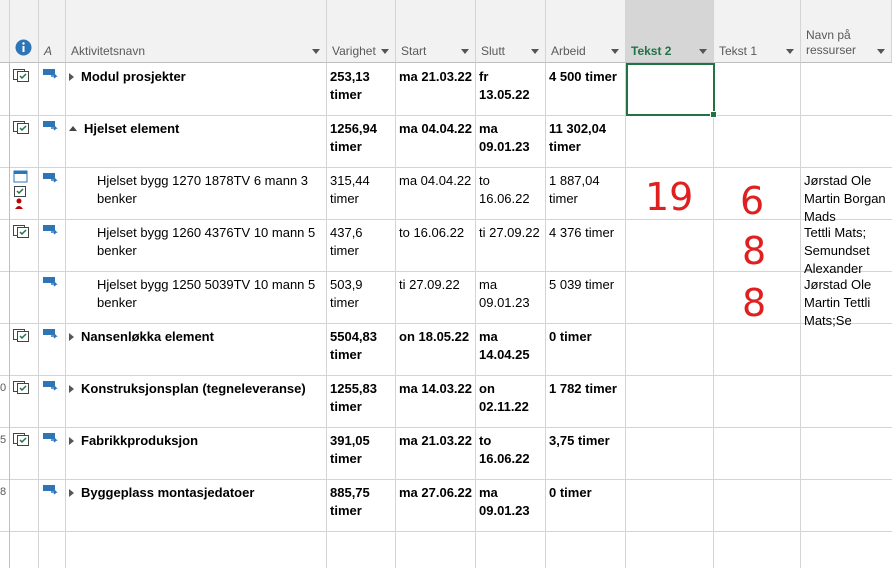 The width and height of the screenshot is (892, 568). Describe the element at coordinates (73, 129) in the screenshot. I see `collapse-icon` at that location.